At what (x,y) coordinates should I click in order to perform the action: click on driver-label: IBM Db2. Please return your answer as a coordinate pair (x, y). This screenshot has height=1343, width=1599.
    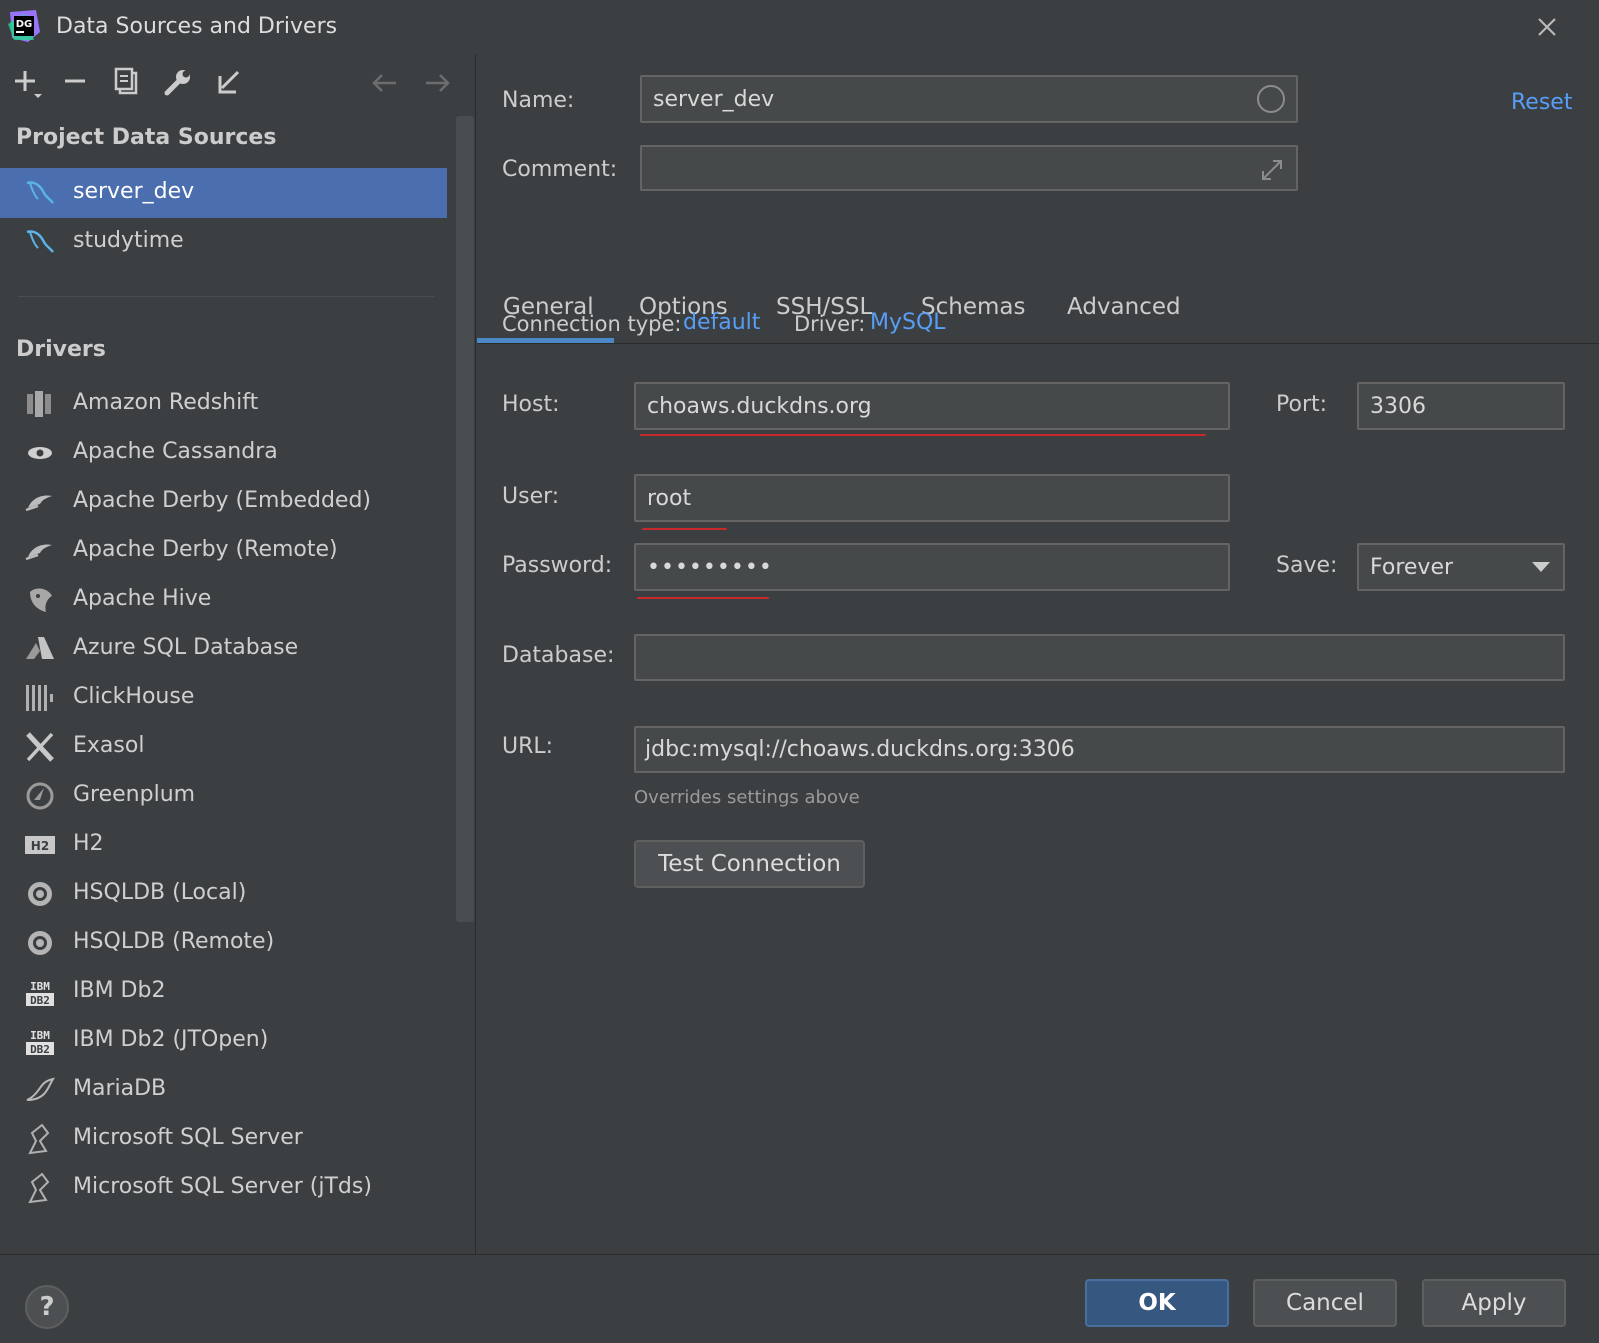
    Looking at the image, I should click on (119, 990).